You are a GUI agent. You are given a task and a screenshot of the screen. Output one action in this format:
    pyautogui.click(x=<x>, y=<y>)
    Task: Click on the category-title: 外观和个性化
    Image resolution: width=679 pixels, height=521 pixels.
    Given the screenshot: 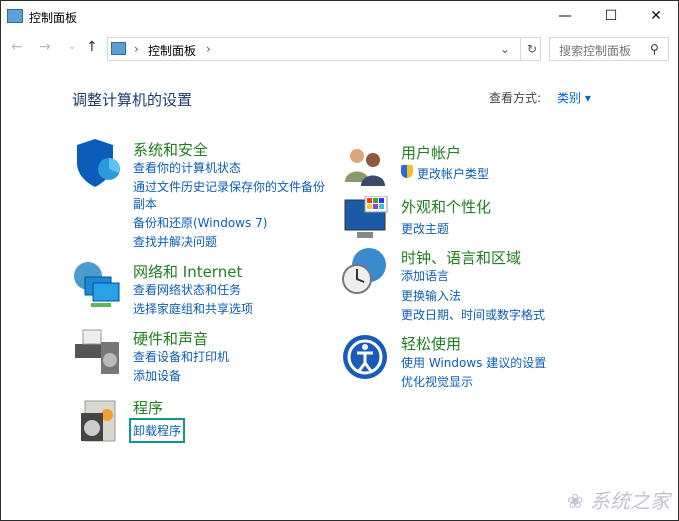 What is the action you would take?
    pyautogui.click(x=446, y=206)
    